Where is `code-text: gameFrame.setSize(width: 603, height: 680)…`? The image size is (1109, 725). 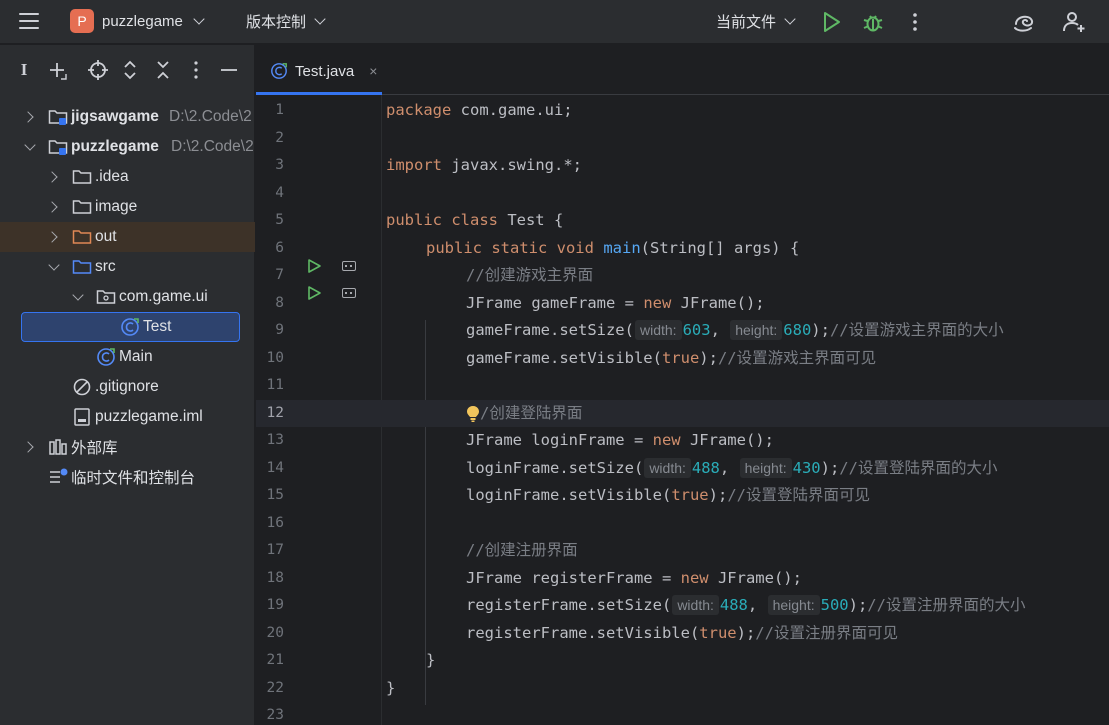 code-text: gameFrame.setSize(width: 603, height: 680)… is located at coordinates (735, 330).